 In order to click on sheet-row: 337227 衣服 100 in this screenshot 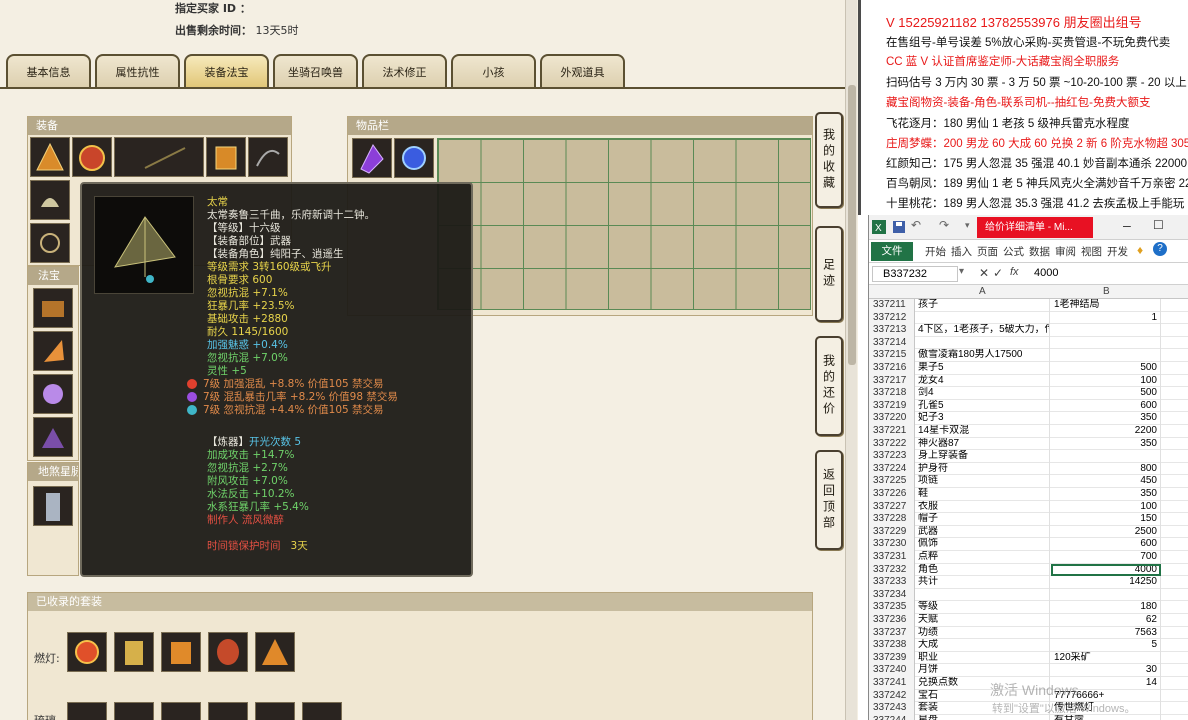, I will do `click(1028, 507)`.